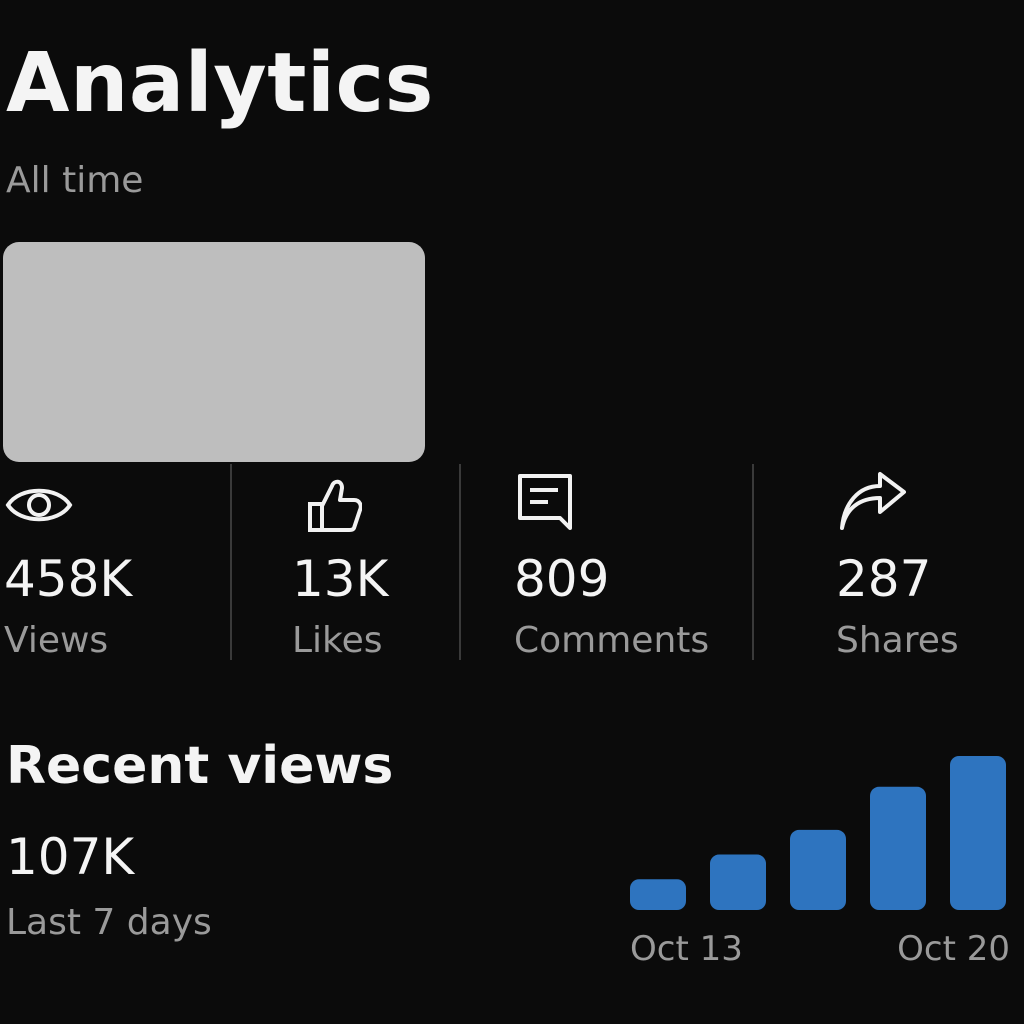 The image size is (1024, 1024). I want to click on shares-label: Shares, so click(897, 640).